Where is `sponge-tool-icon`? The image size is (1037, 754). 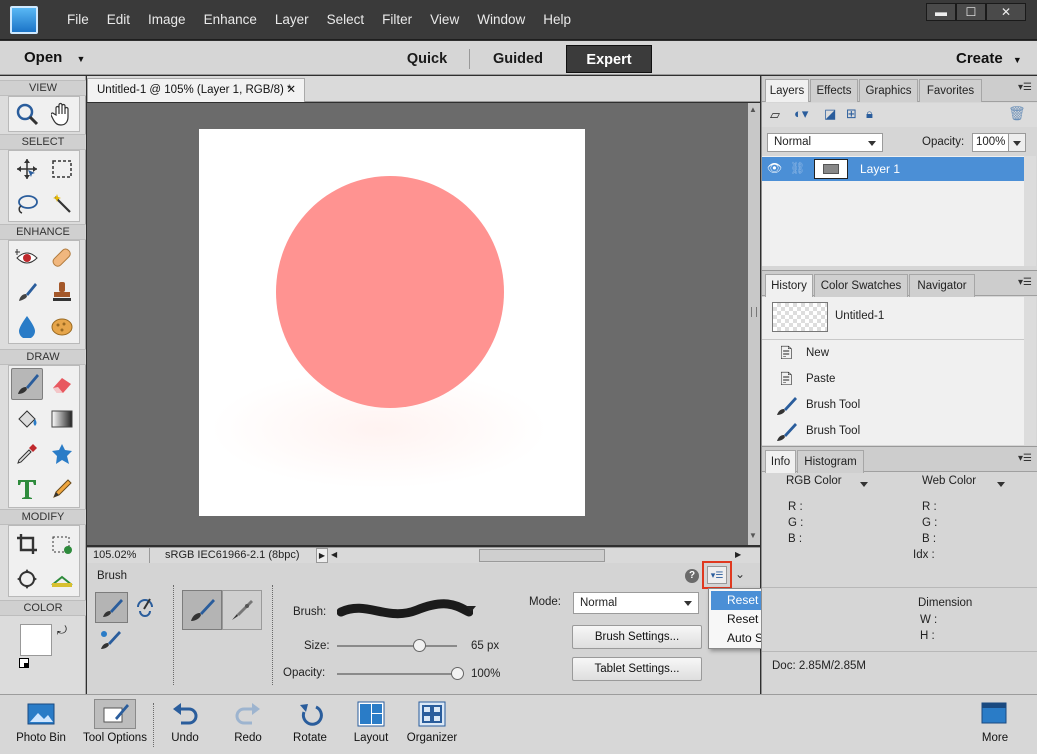 sponge-tool-icon is located at coordinates (62, 326).